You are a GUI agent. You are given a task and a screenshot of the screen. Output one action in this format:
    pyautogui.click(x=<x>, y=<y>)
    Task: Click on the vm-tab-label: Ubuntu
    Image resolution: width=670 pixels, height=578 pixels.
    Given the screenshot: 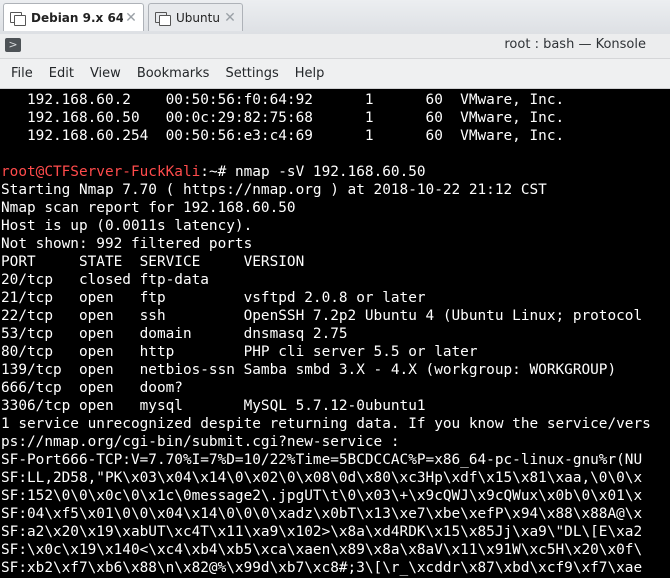 What is the action you would take?
    pyautogui.click(x=198, y=17)
    